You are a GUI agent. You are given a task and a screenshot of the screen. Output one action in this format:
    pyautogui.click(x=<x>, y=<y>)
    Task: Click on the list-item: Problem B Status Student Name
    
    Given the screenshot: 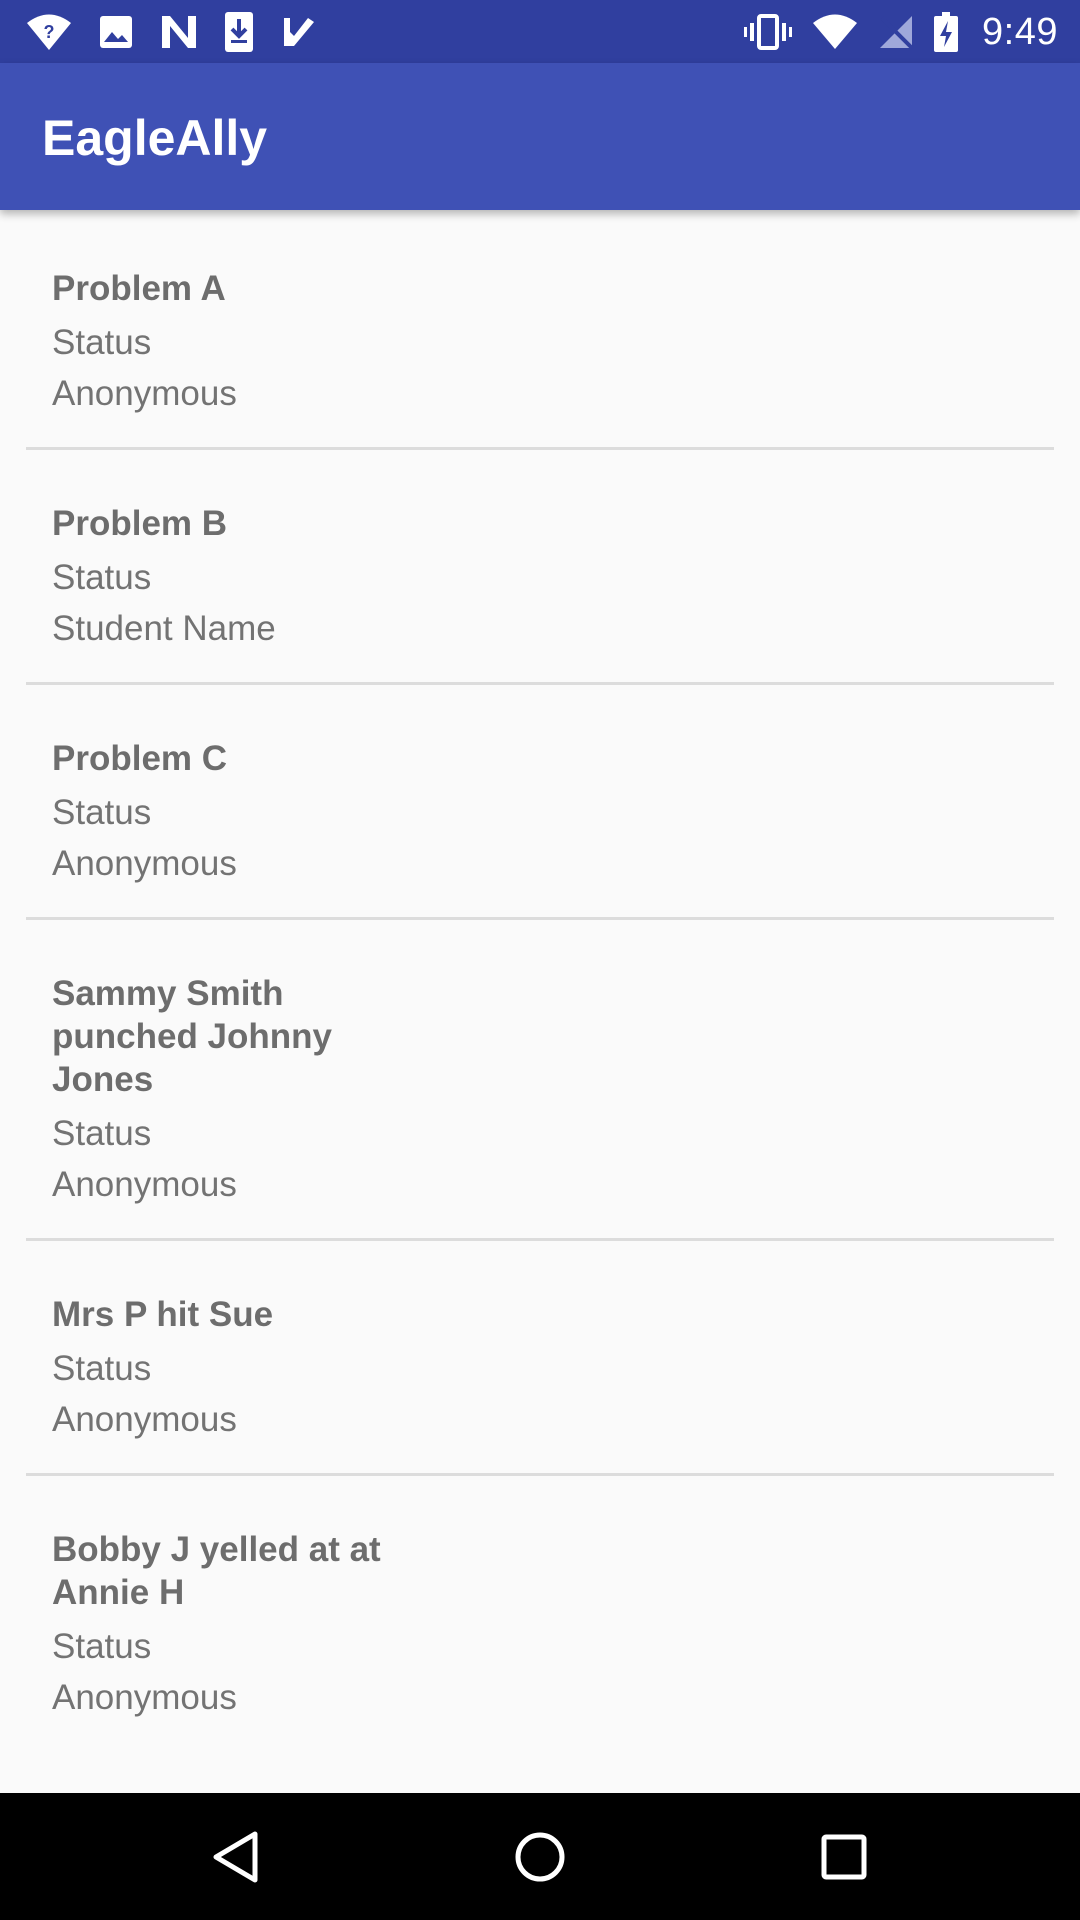 What is the action you would take?
    pyautogui.click(x=540, y=567)
    